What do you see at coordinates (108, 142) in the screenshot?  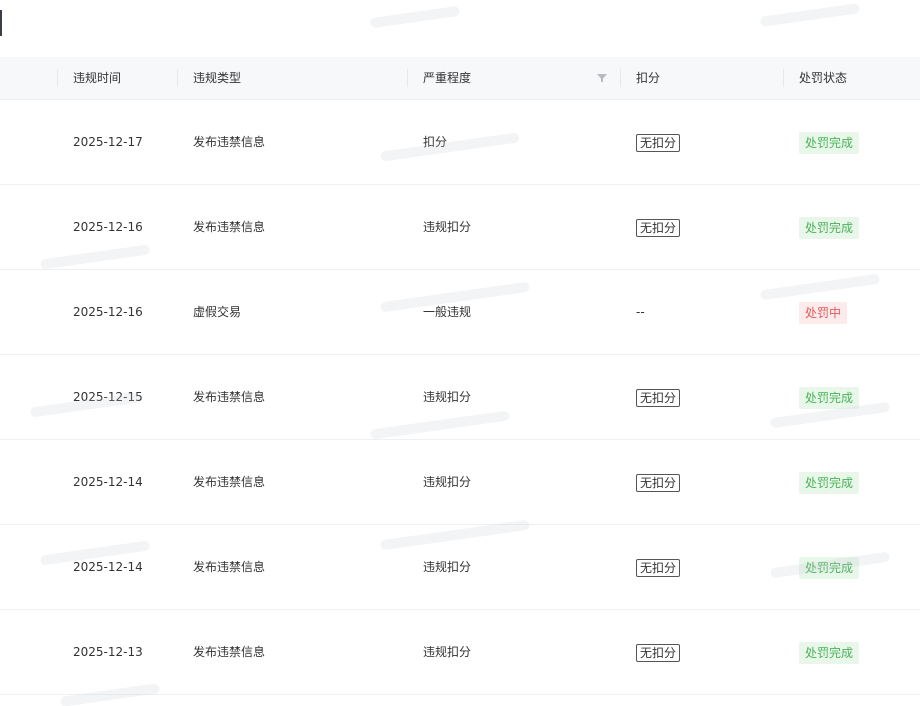 I see `cell-violation-time: 2025-12-17` at bounding box center [108, 142].